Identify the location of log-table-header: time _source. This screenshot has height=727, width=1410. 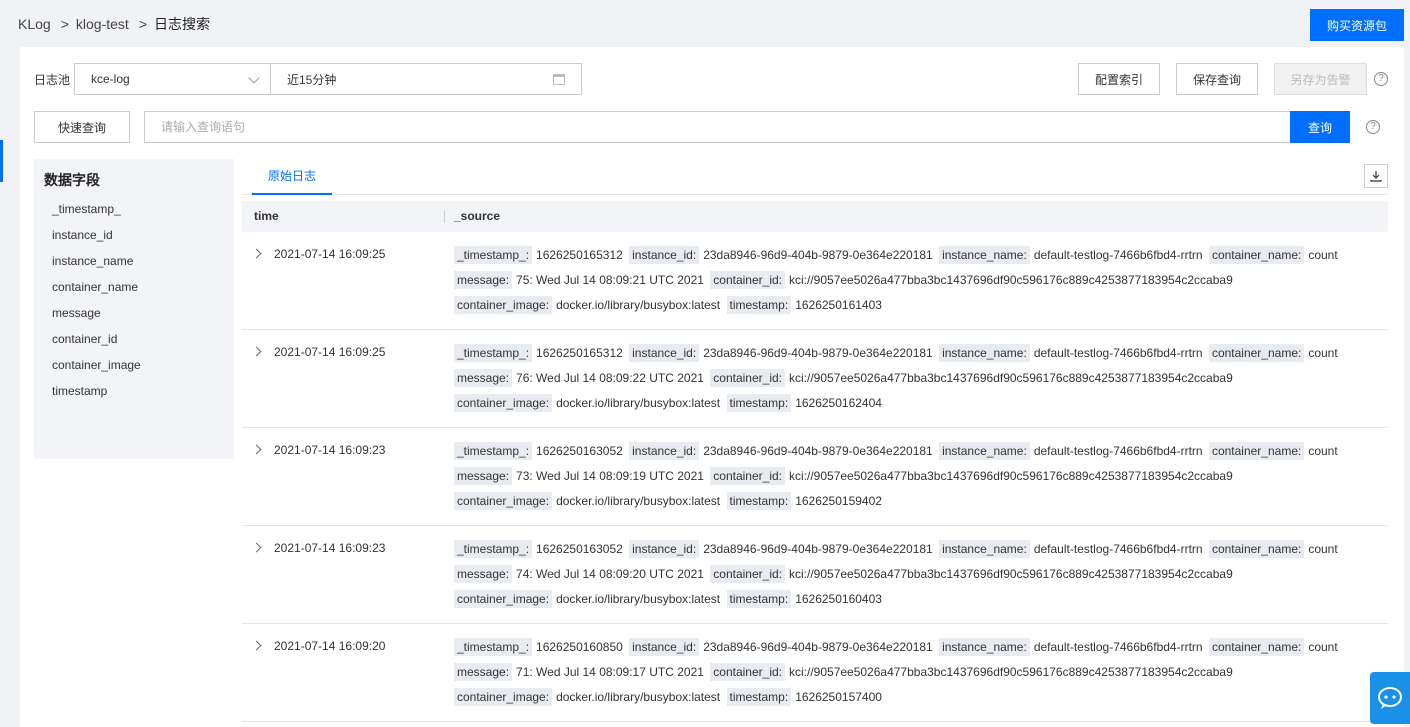
(815, 216).